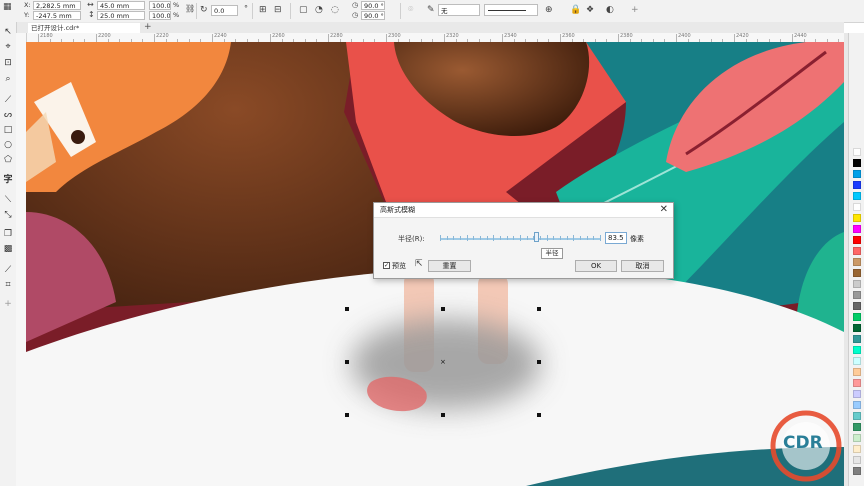 The image size is (864, 486). Describe the element at coordinates (642, 266) in the screenshot. I see `cancel-button: 取消` at that location.